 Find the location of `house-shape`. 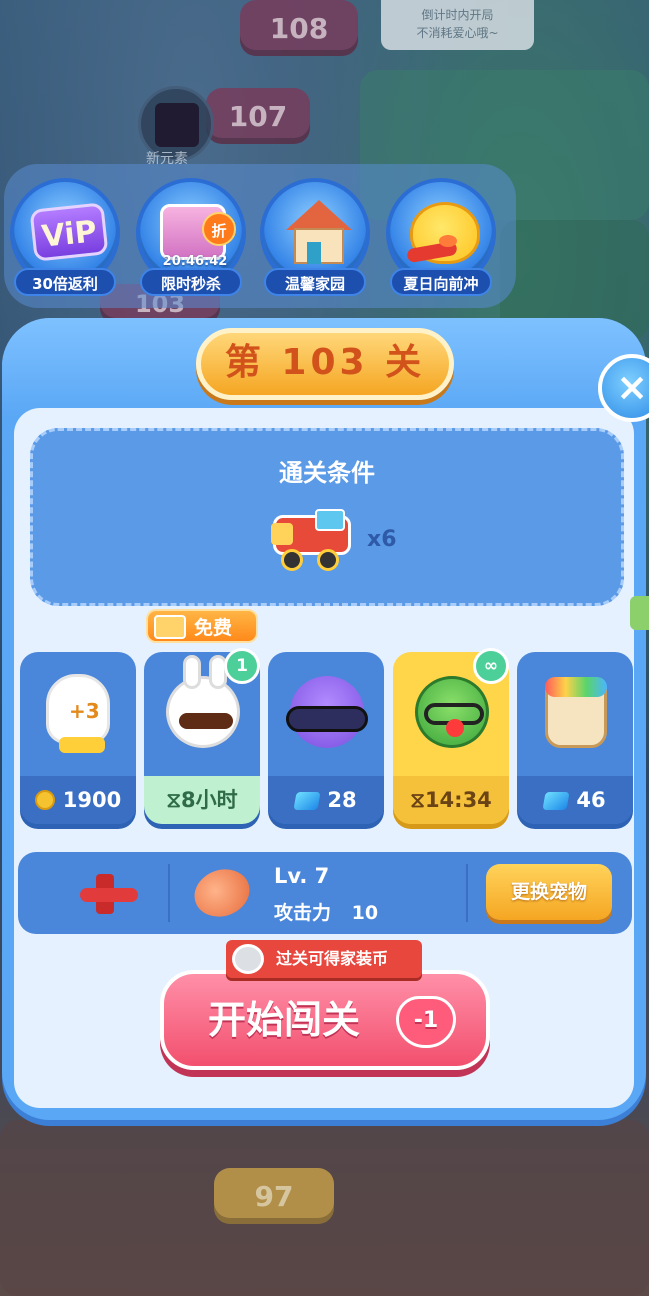

house-shape is located at coordinates (319, 233).